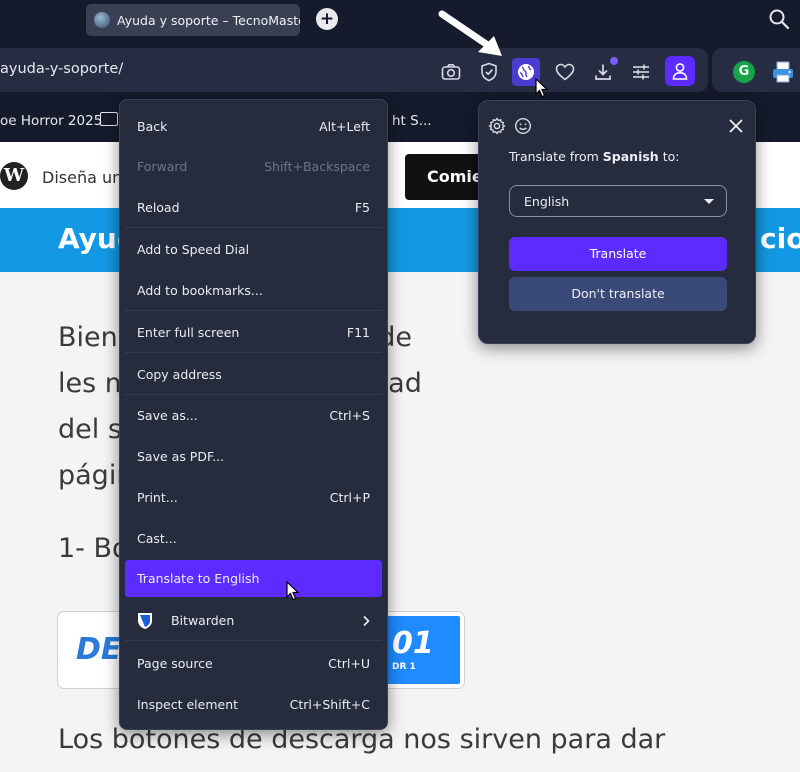 This screenshot has height=772, width=800. I want to click on menu-item-print: Print... Ctrl+P, so click(253, 497).